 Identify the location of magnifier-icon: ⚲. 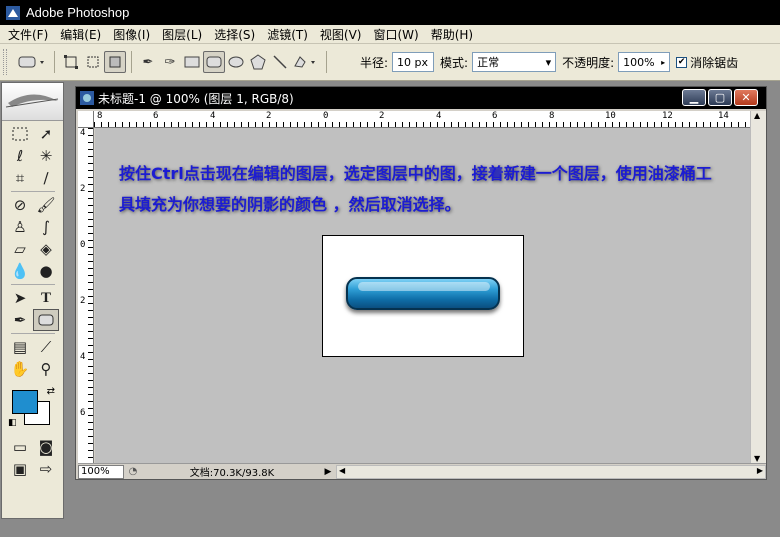
(46, 369).